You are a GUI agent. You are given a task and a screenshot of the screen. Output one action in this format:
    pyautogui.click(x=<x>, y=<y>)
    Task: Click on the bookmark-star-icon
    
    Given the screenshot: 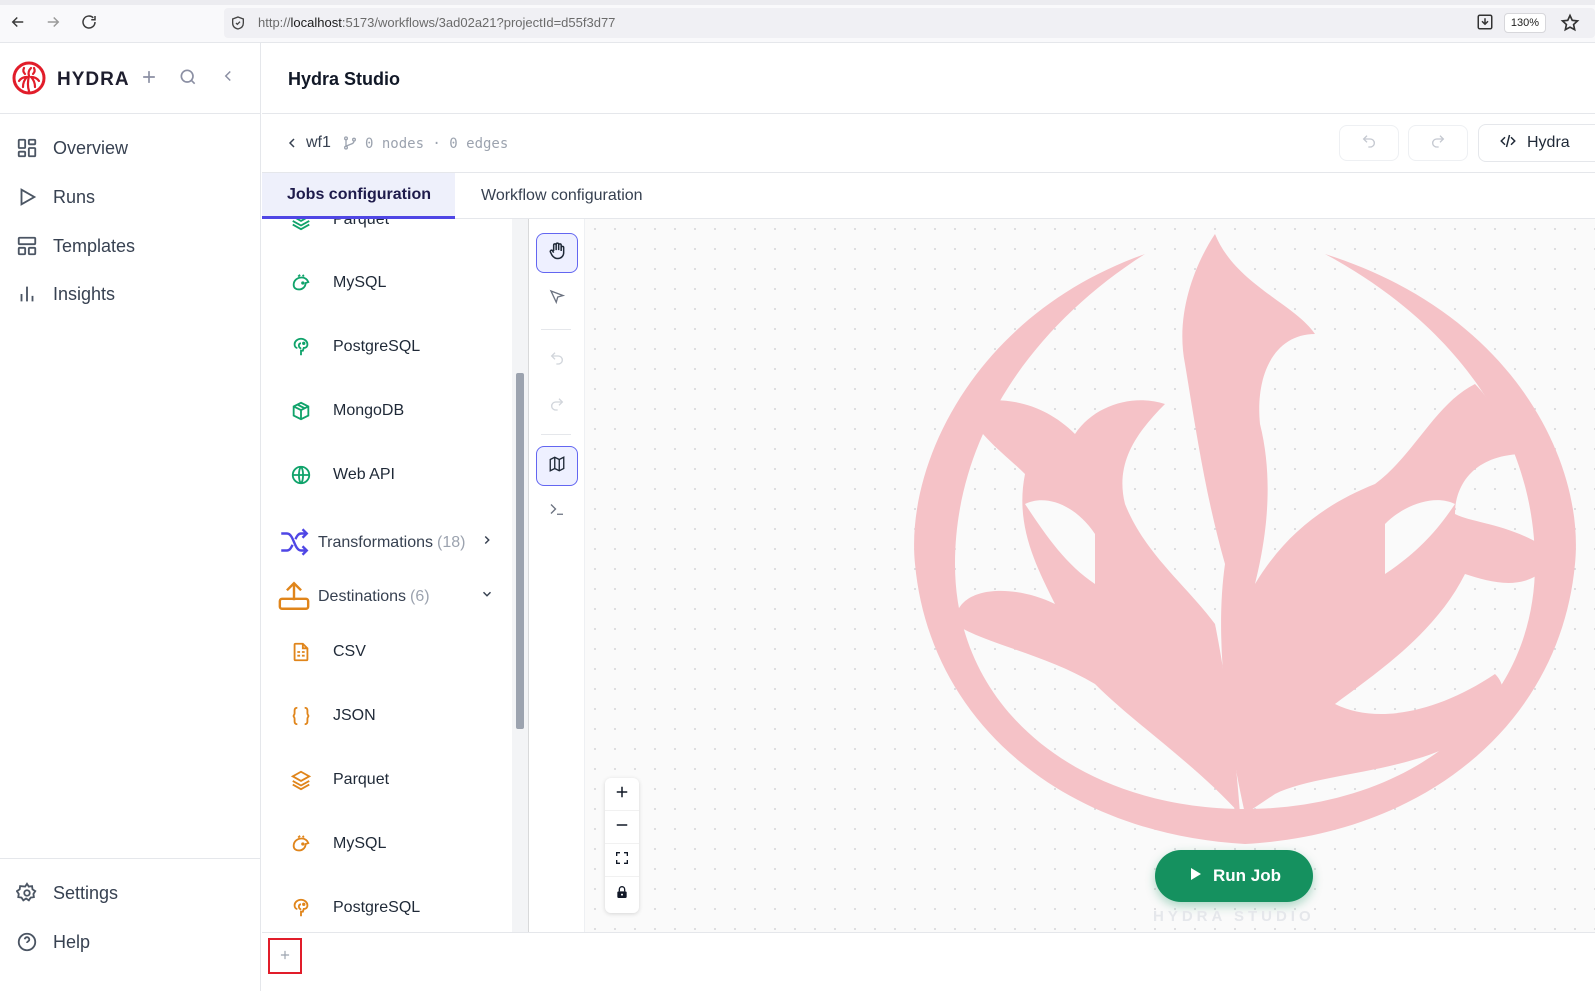 What is the action you would take?
    pyautogui.click(x=1570, y=25)
    